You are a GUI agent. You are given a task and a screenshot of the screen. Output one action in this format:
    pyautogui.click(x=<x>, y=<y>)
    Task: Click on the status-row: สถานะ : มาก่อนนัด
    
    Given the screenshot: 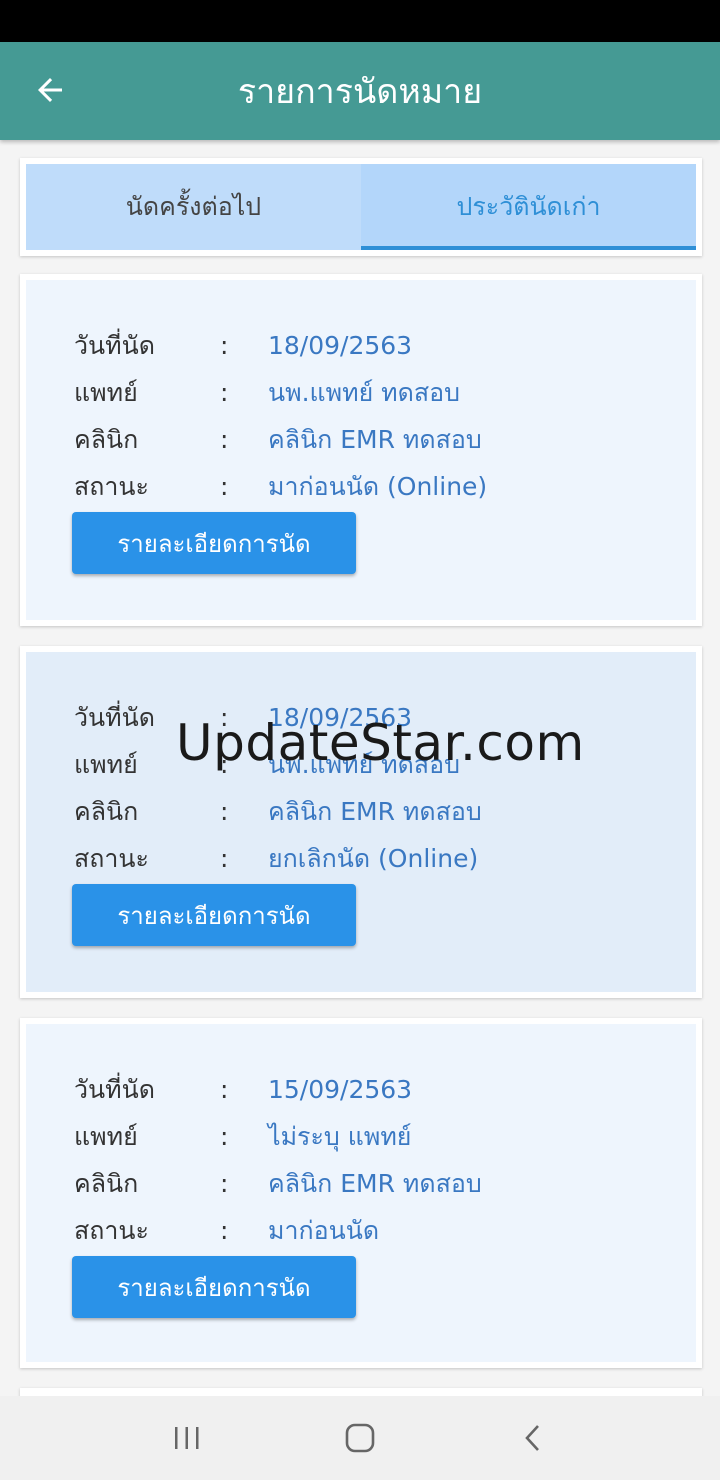 What is the action you would take?
    pyautogui.click(x=385, y=1230)
    